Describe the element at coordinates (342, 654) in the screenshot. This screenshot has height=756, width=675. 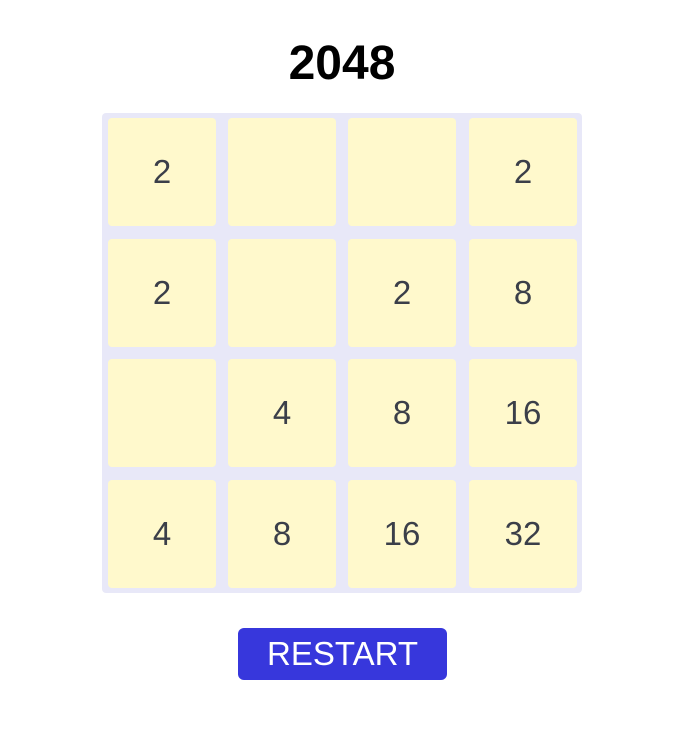
I see `restart-button: RESTART` at that location.